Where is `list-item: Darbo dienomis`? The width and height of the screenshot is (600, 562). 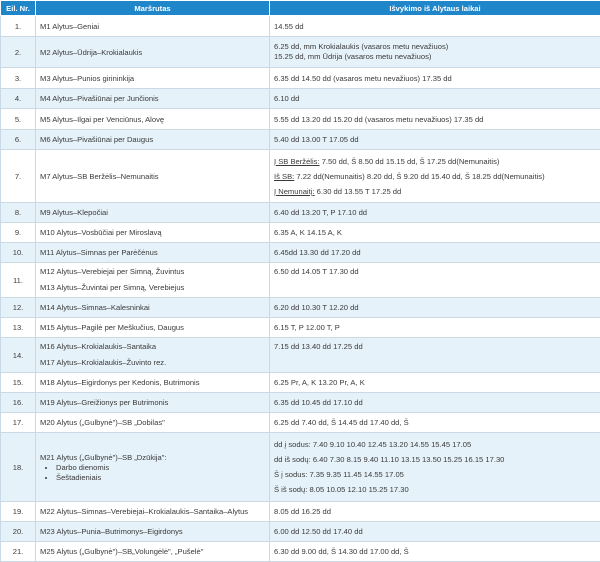 list-item: Darbo dienomis is located at coordinates (160, 468).